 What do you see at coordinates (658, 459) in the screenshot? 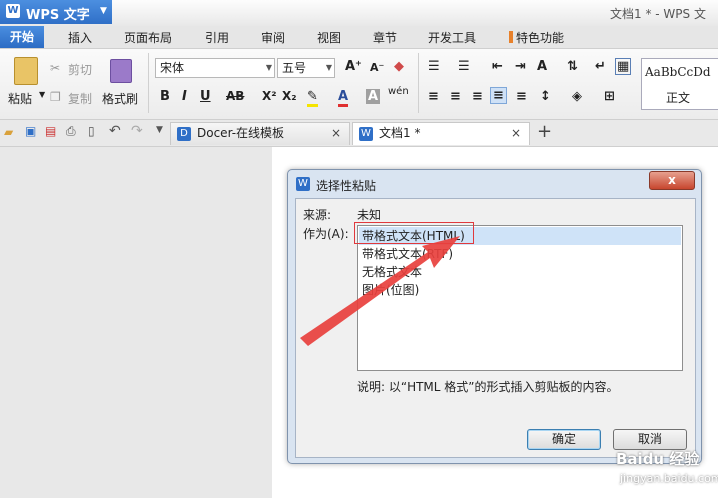
I see `watermark-logo: Baidu 经验` at bounding box center [658, 459].